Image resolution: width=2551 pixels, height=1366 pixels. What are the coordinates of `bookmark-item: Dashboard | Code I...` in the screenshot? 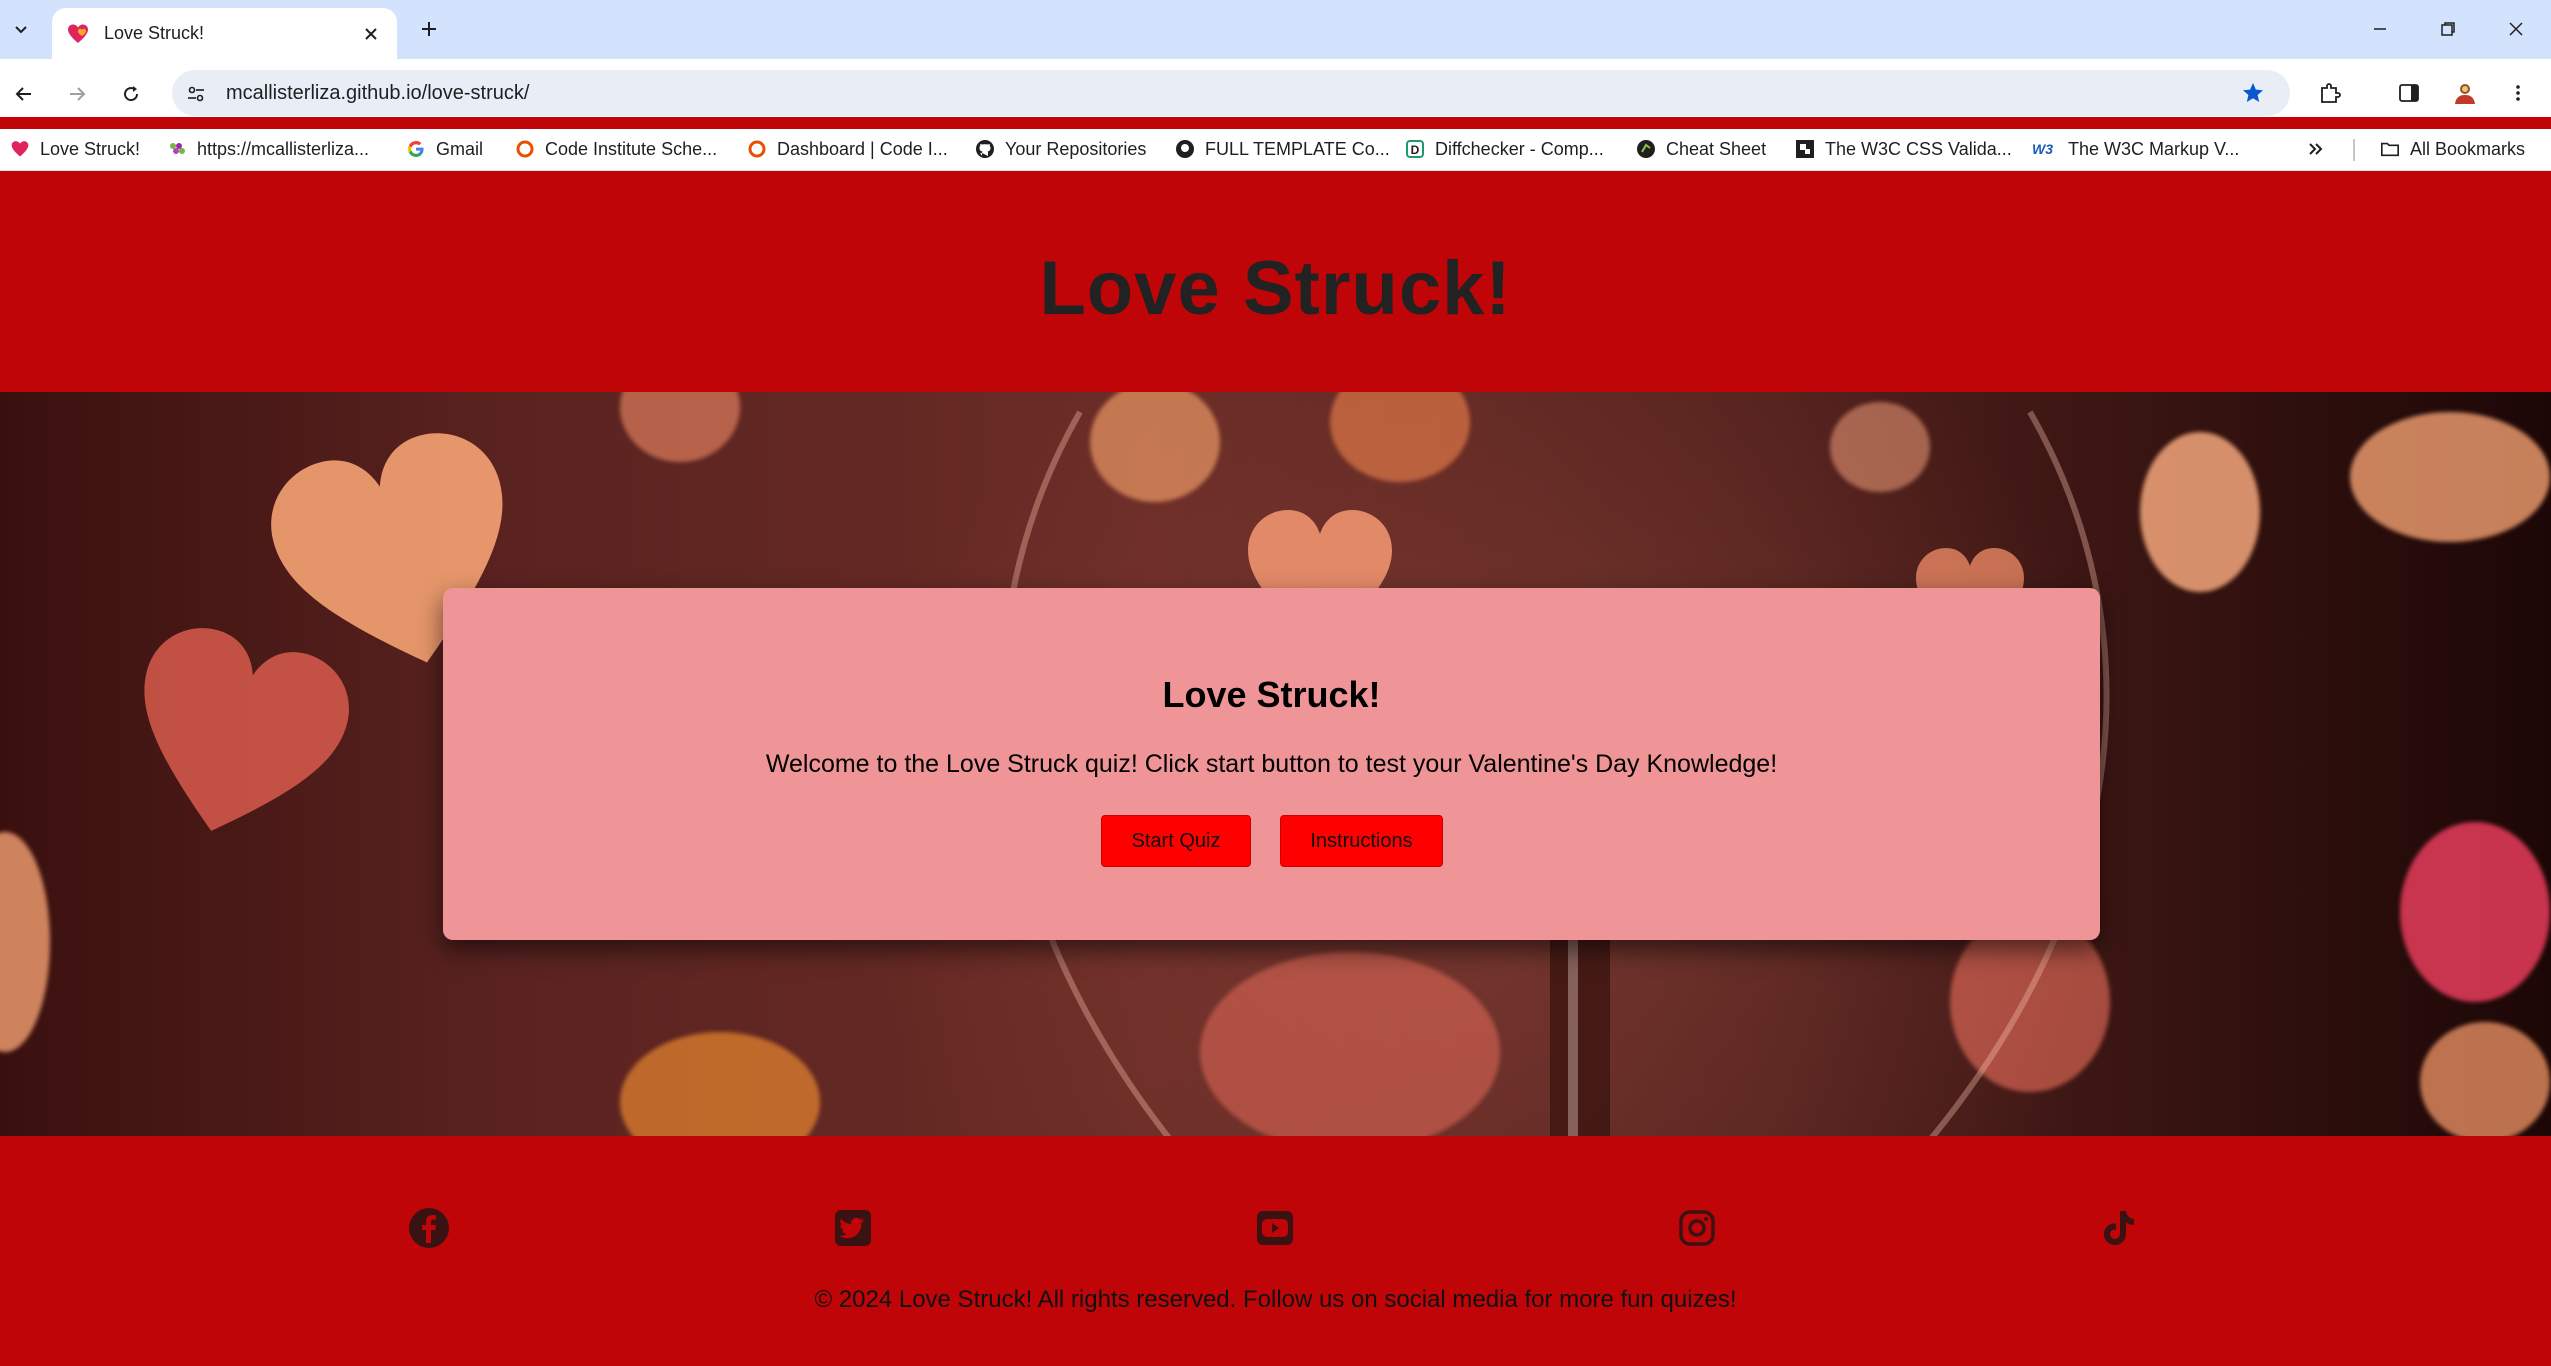 It's located at (847, 149).